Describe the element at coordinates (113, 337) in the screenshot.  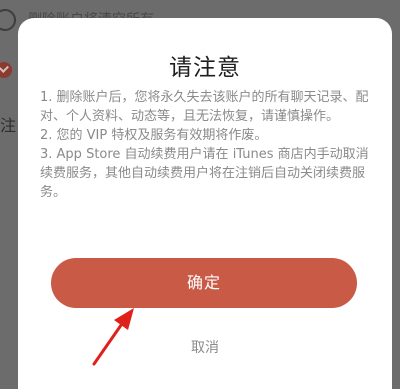
I see `red-pointer-arrow-icon` at that location.